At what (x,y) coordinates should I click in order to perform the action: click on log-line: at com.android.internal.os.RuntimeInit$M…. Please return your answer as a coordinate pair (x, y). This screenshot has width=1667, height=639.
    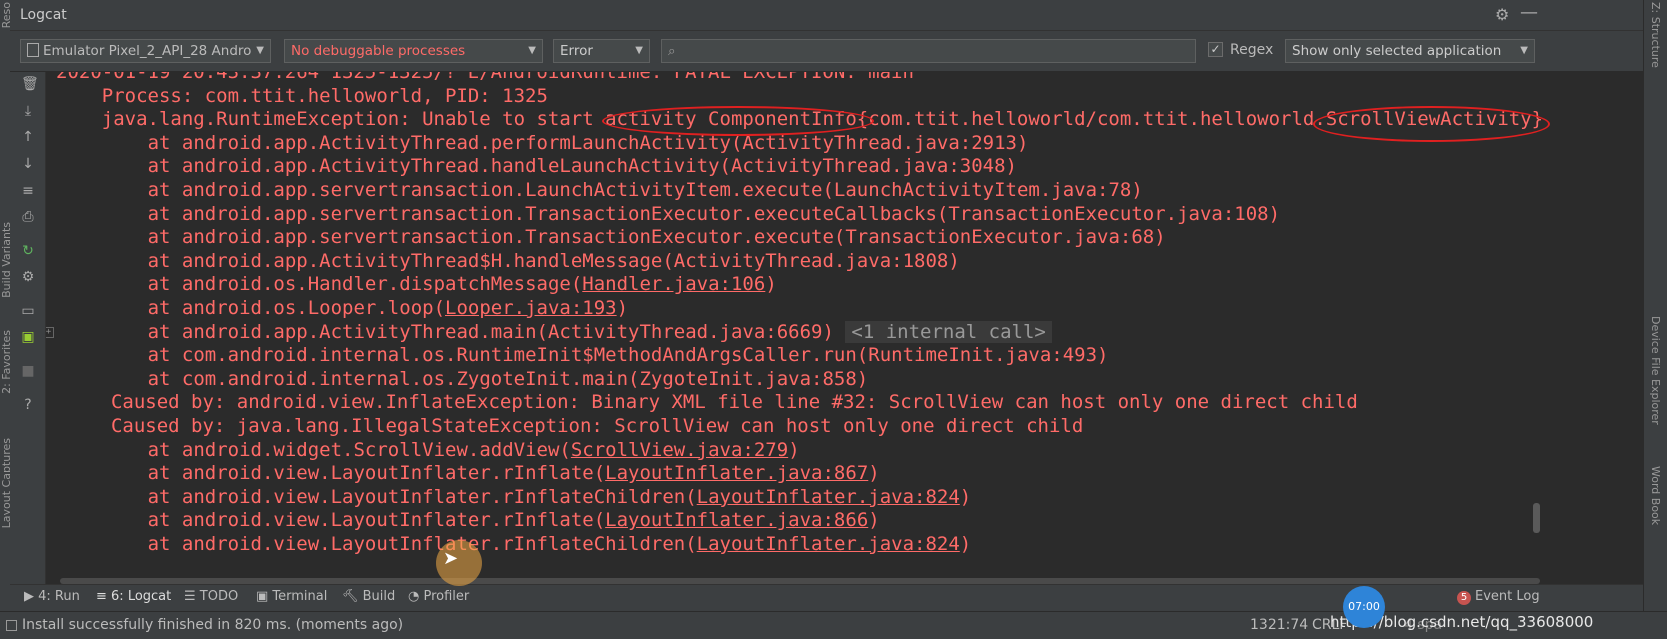
    Looking at the image, I should click on (628, 355).